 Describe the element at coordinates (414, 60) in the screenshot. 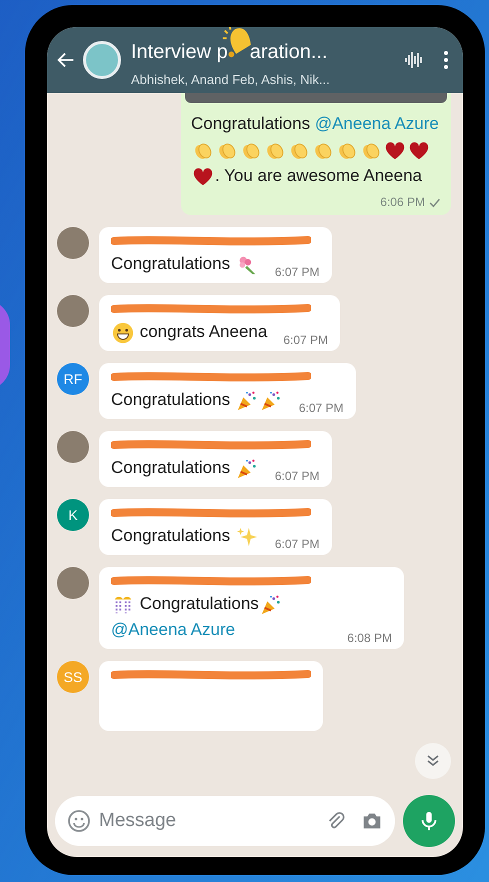

I see `waveform-icon` at that location.